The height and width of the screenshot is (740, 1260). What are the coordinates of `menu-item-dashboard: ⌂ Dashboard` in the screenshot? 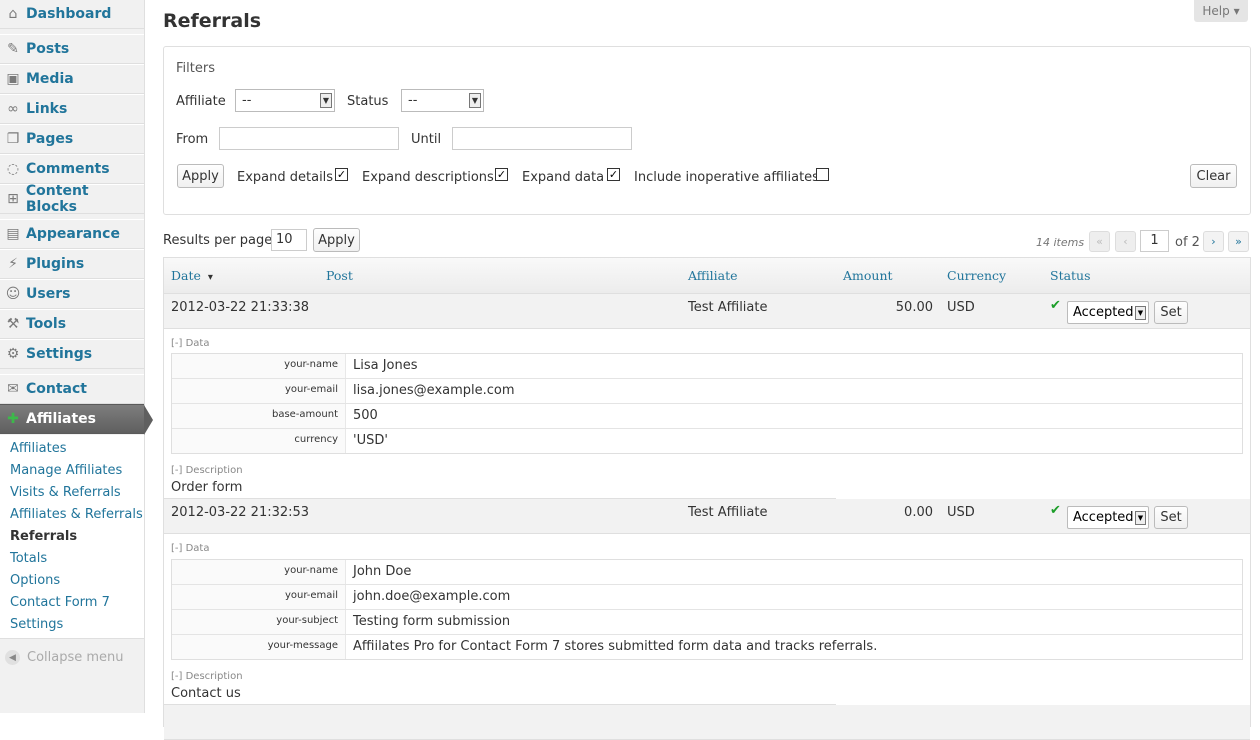 It's located at (72, 14).